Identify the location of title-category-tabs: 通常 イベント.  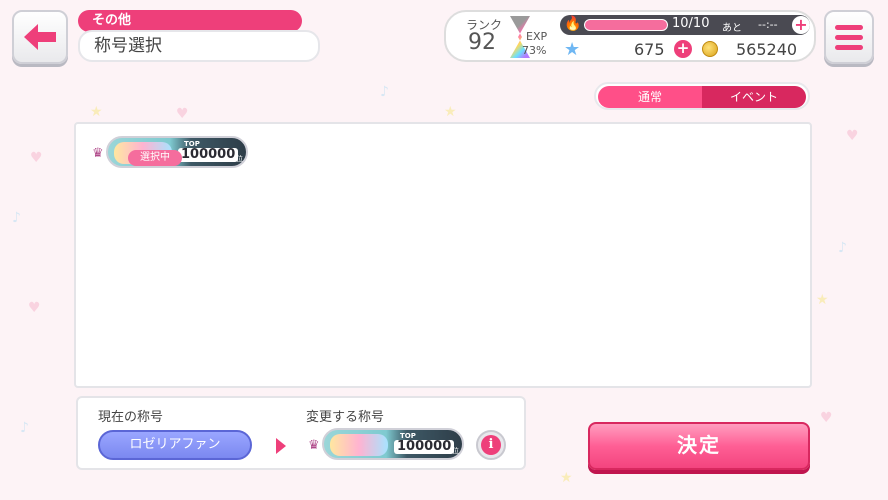
(702, 96).